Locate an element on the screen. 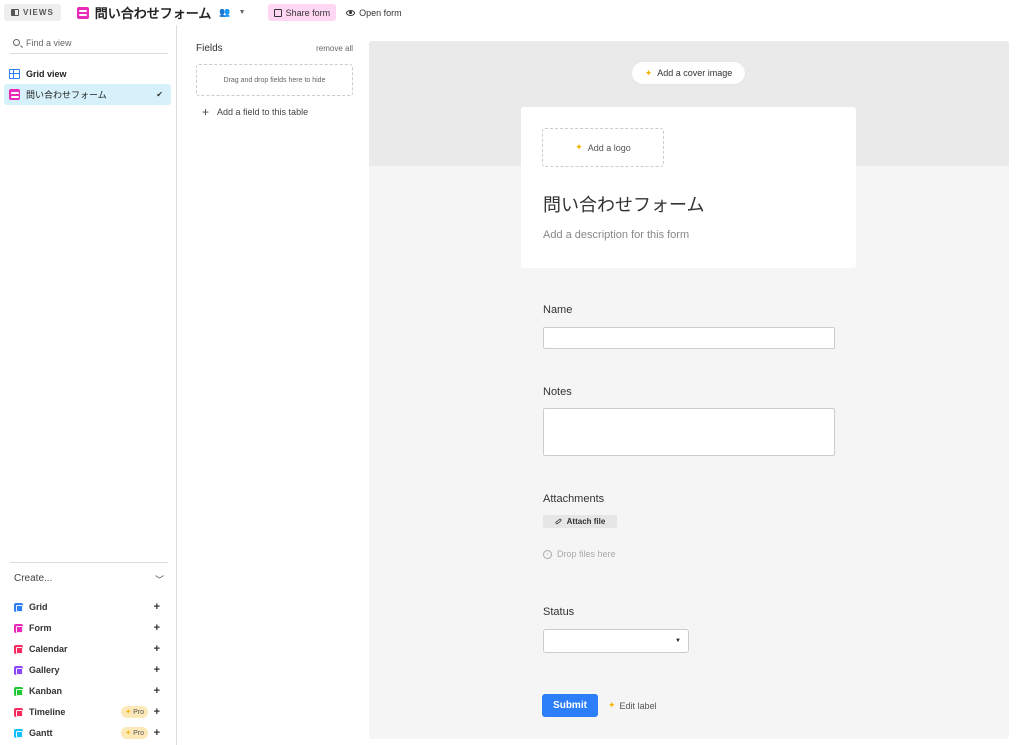 This screenshot has width=1024, height=745. create-item-label: Calendar is located at coordinates (48, 649).